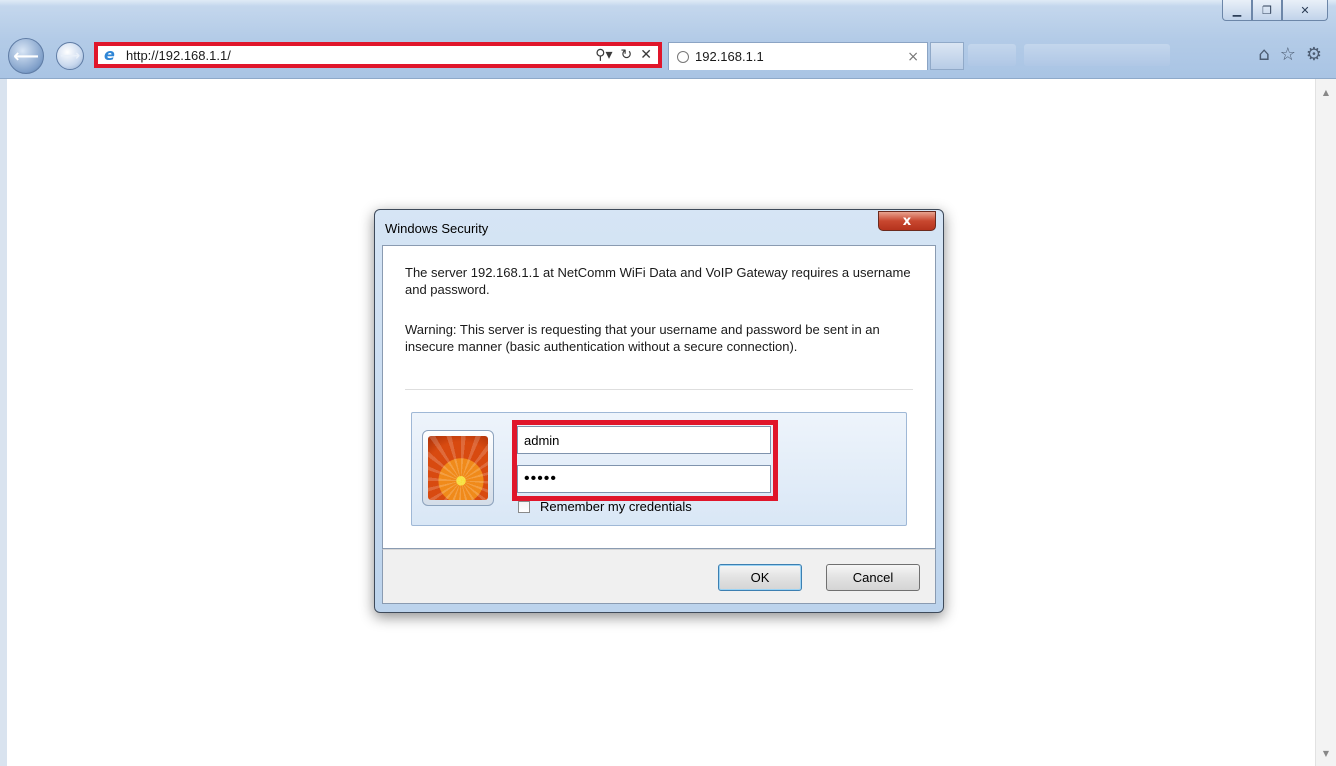 This screenshot has width=1336, height=766. Describe the element at coordinates (1326, 753) in the screenshot. I see `scroll-down-icon: ▼` at that location.